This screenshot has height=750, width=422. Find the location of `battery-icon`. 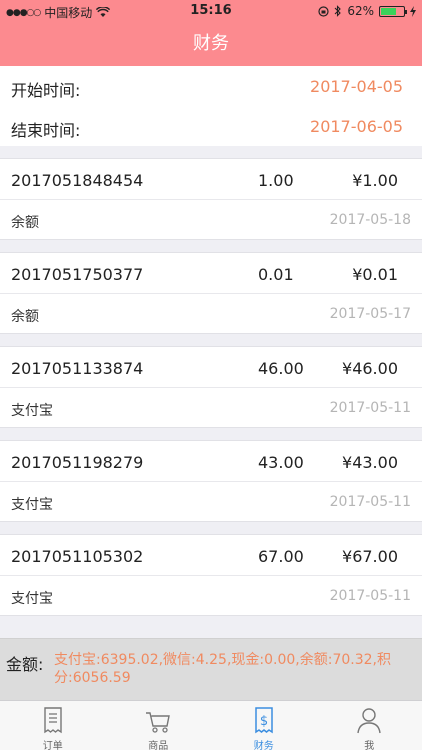

battery-icon is located at coordinates (393, 11).